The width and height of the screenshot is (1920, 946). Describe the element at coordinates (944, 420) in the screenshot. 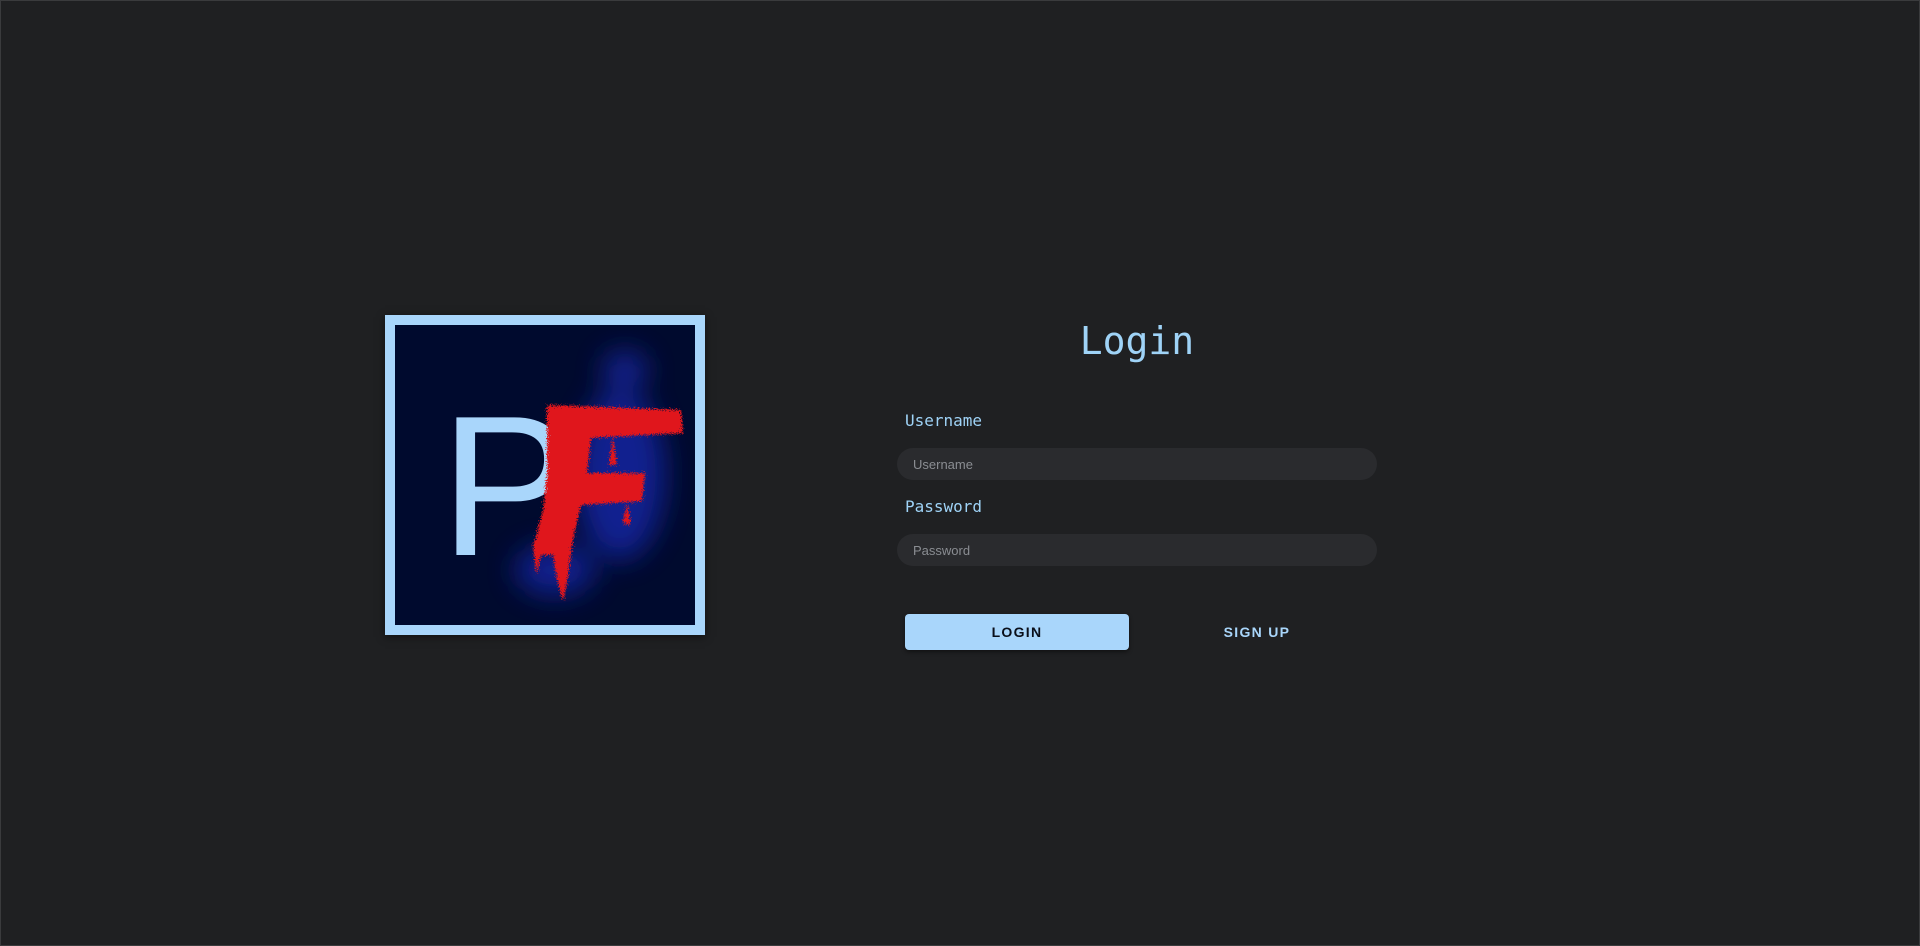

I see `username-label: Username` at that location.